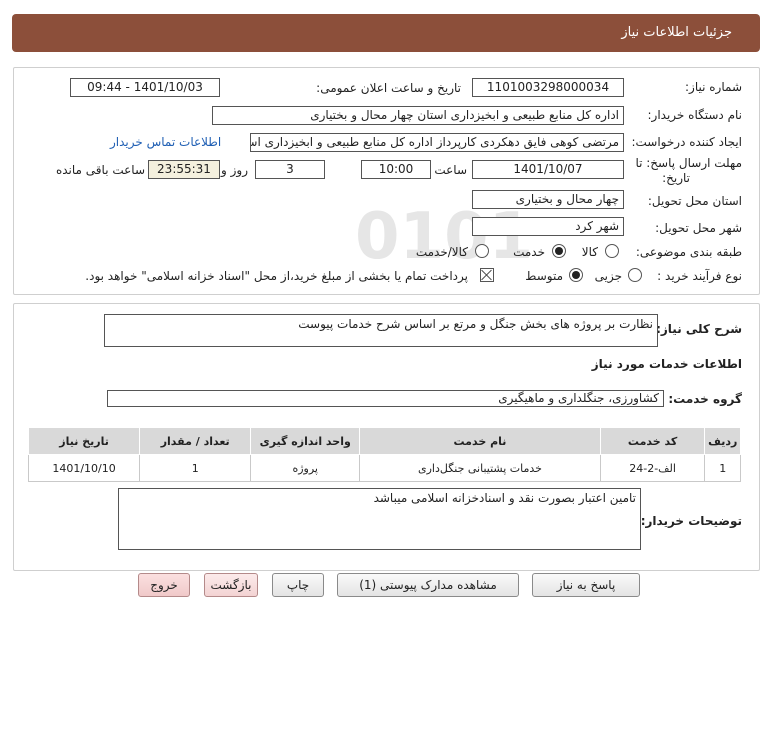 Image resolution: width=770 pixels, height=745 pixels. What do you see at coordinates (480, 441) in the screenshot?
I see `col-header-name: نام خدمت` at bounding box center [480, 441].